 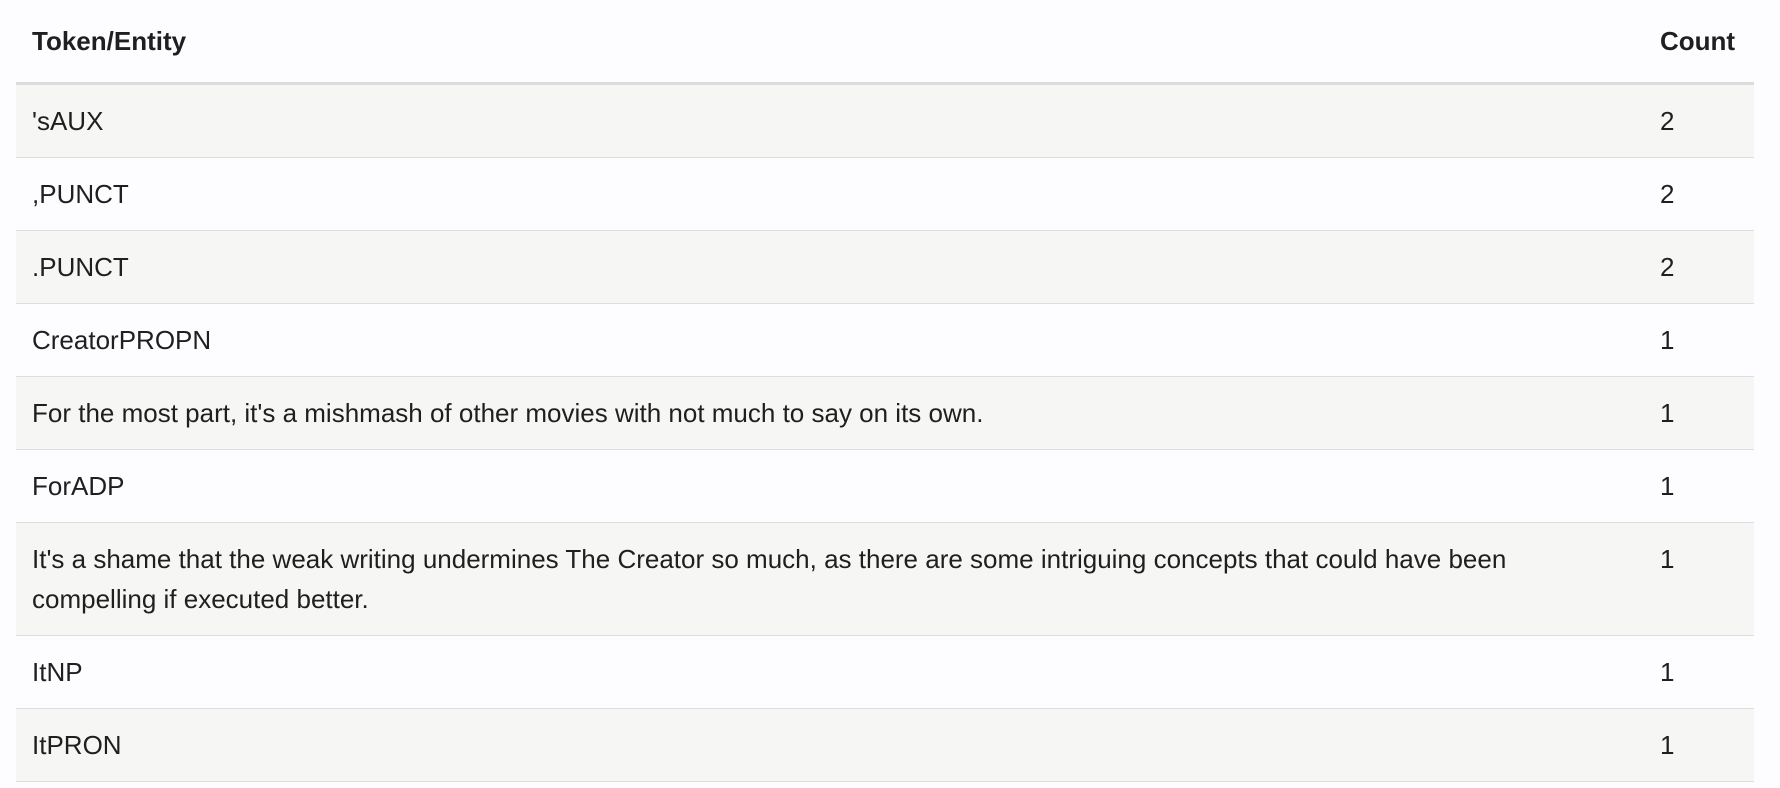 I want to click on token-cell: ForADP, so click(x=830, y=486).